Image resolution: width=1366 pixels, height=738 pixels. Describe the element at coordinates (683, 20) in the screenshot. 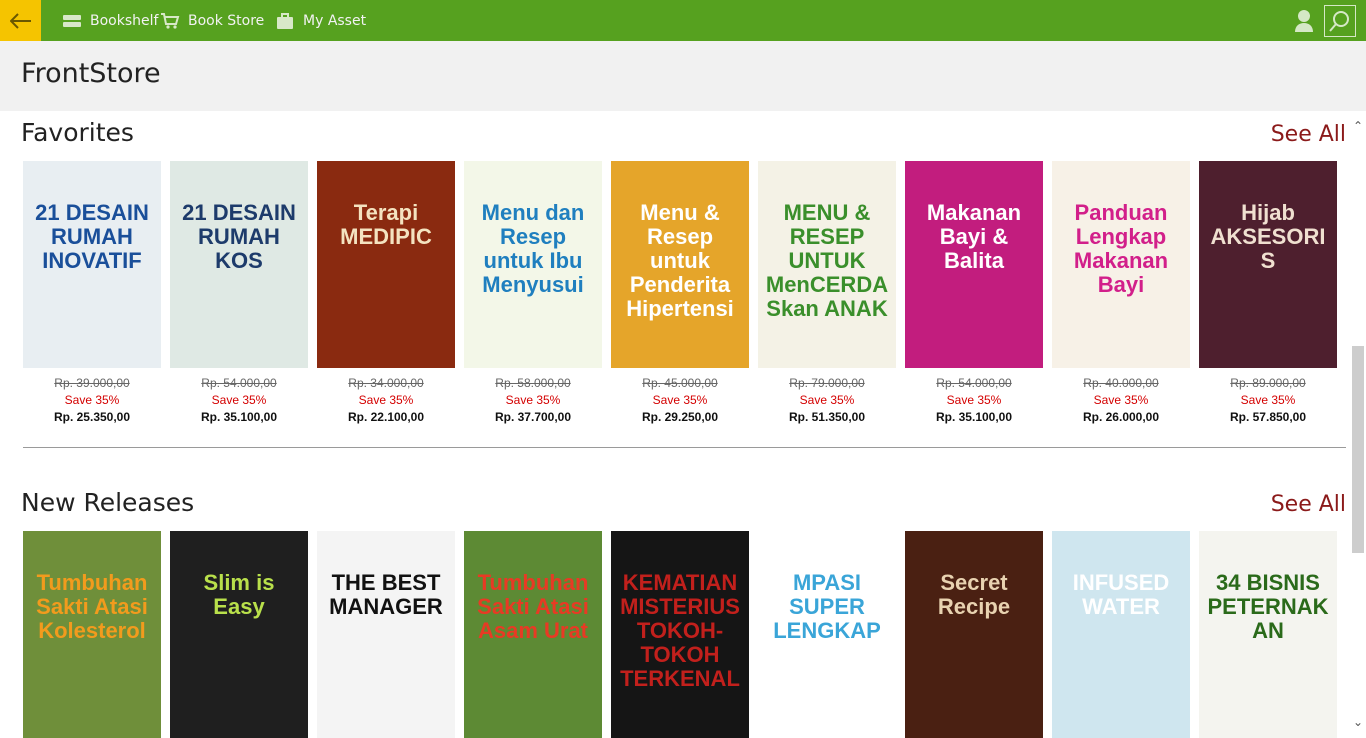

I see `top-app-bar: Bookshelf Book Store My Asset` at that location.